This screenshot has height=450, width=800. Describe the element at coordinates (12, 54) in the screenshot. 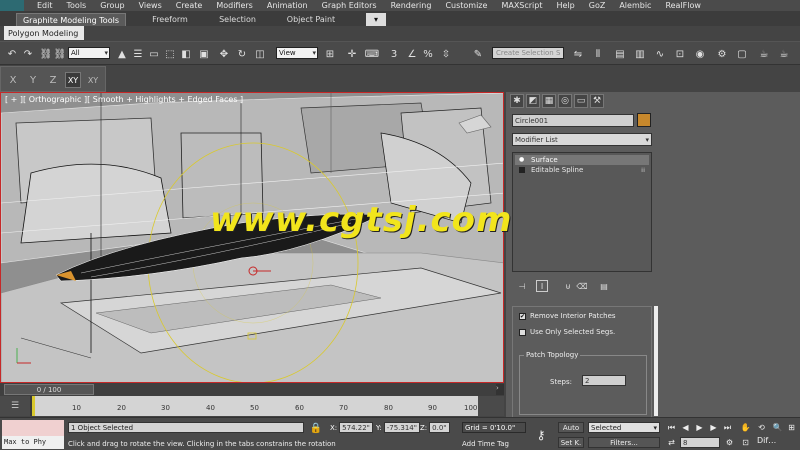

I see `undo-icon: ↶` at that location.